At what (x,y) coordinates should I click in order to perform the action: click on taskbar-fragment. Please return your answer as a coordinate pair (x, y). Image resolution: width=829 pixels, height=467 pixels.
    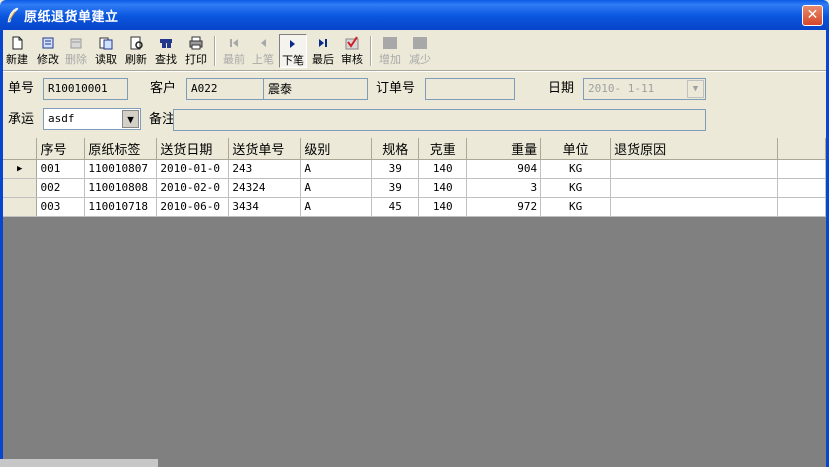
    Looking at the image, I should click on (79, 463).